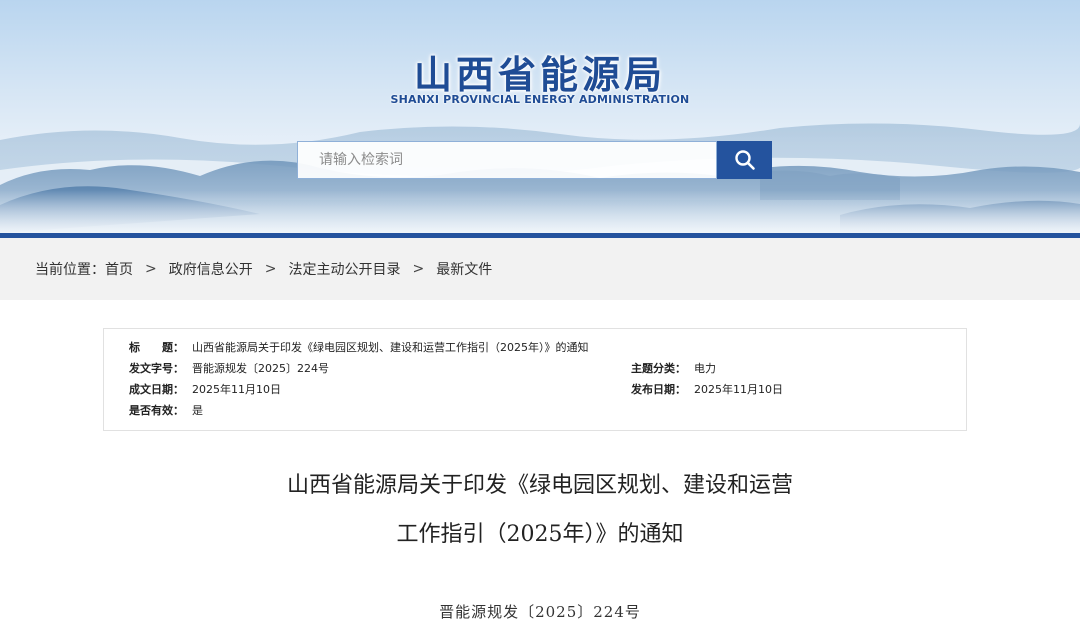  I want to click on info-label-created-date: 成文日期：, so click(156, 389).